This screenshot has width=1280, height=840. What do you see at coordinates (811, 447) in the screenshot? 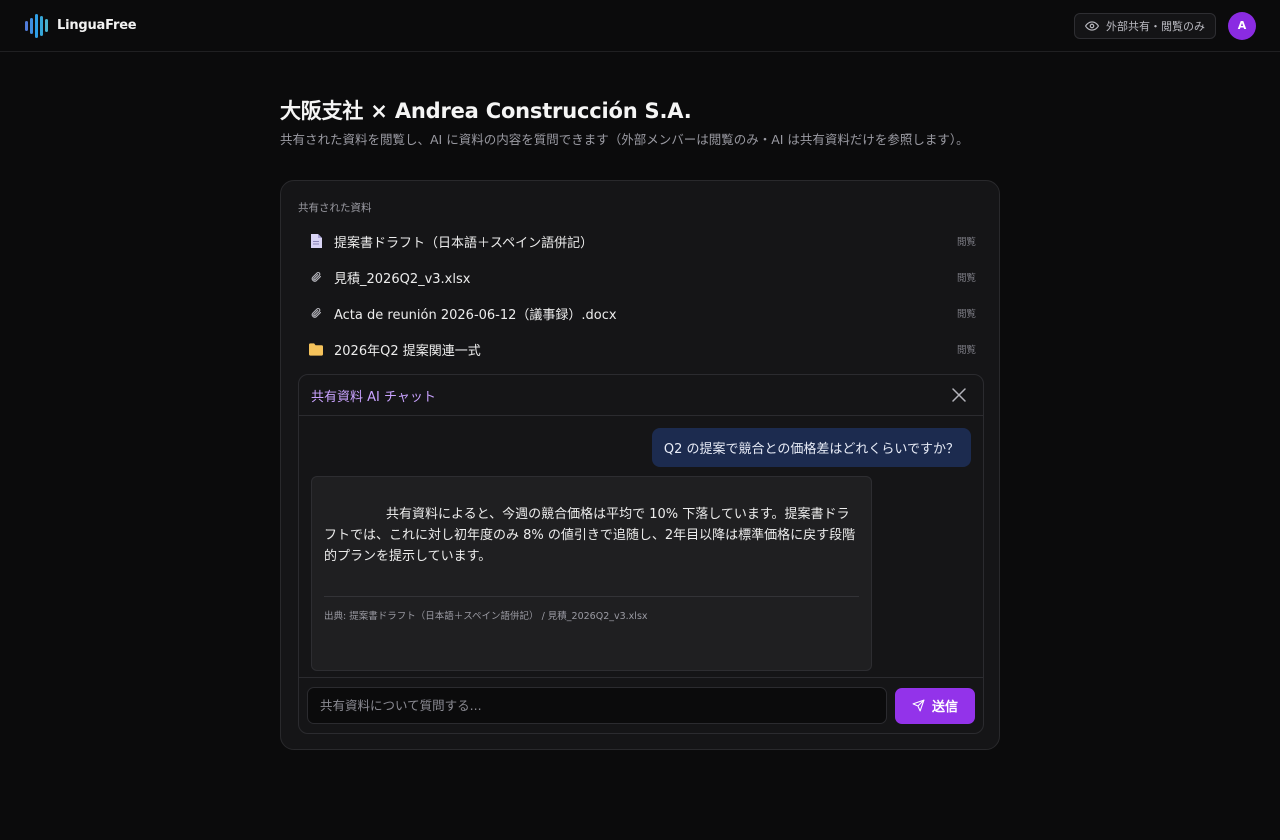
I see `user-message: Q2 の提案で競合との価格差はどれくらいですか？` at bounding box center [811, 447].